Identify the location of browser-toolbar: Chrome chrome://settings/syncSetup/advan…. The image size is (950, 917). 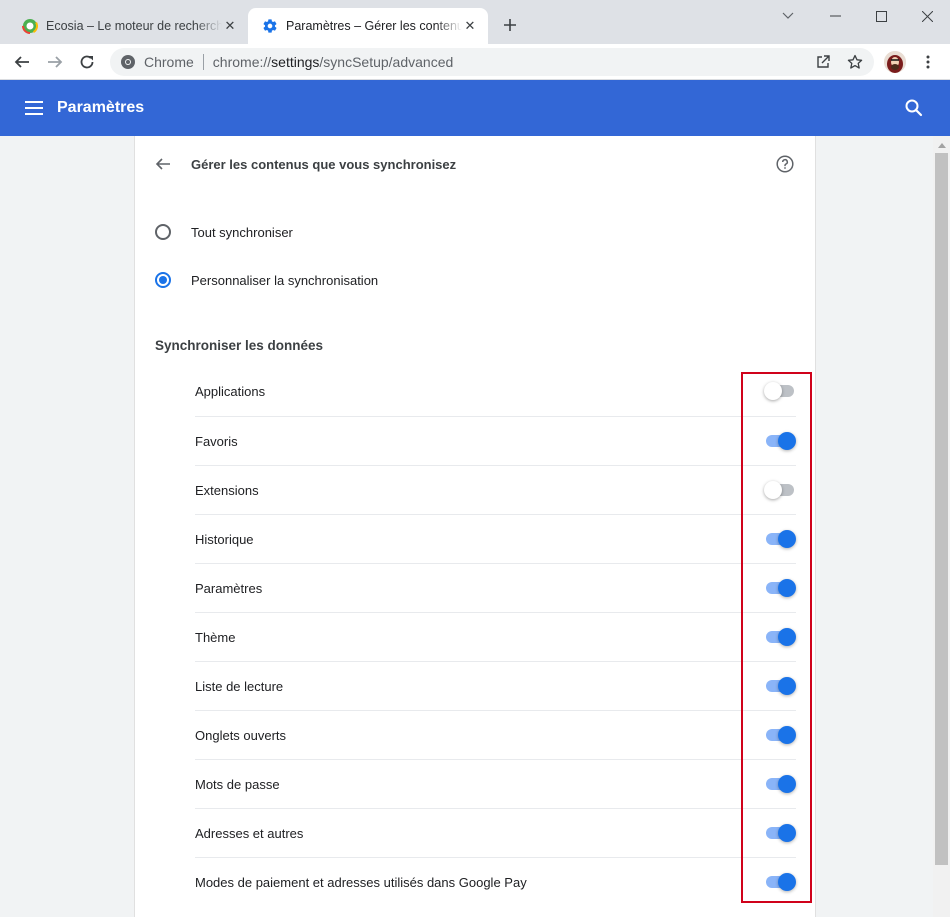
(475, 62).